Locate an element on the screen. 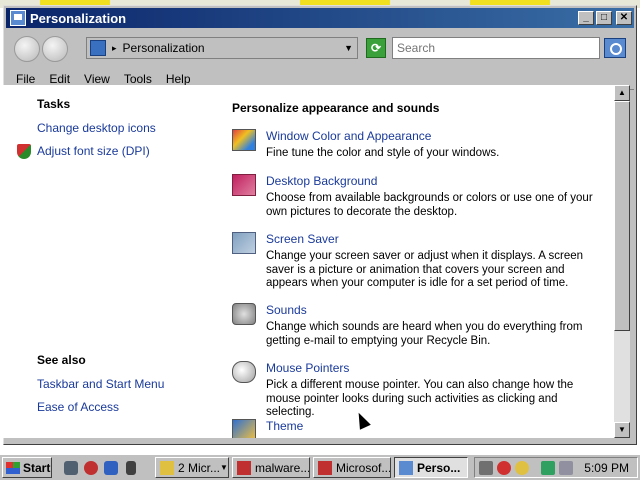 The width and height of the screenshot is (640, 480). search-input is located at coordinates (496, 48).